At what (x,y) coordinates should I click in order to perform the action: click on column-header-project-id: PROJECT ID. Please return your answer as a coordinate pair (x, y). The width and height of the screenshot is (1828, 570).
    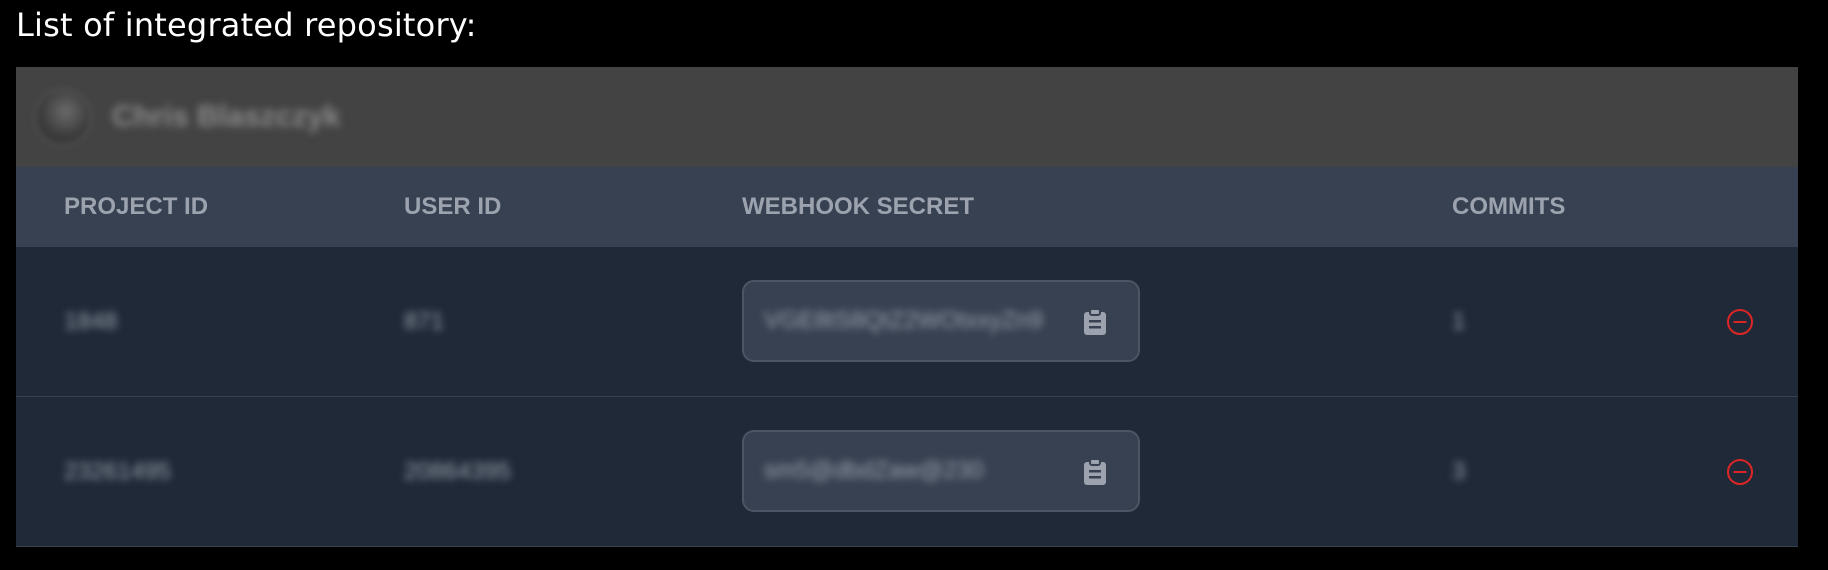
    Looking at the image, I should click on (136, 206).